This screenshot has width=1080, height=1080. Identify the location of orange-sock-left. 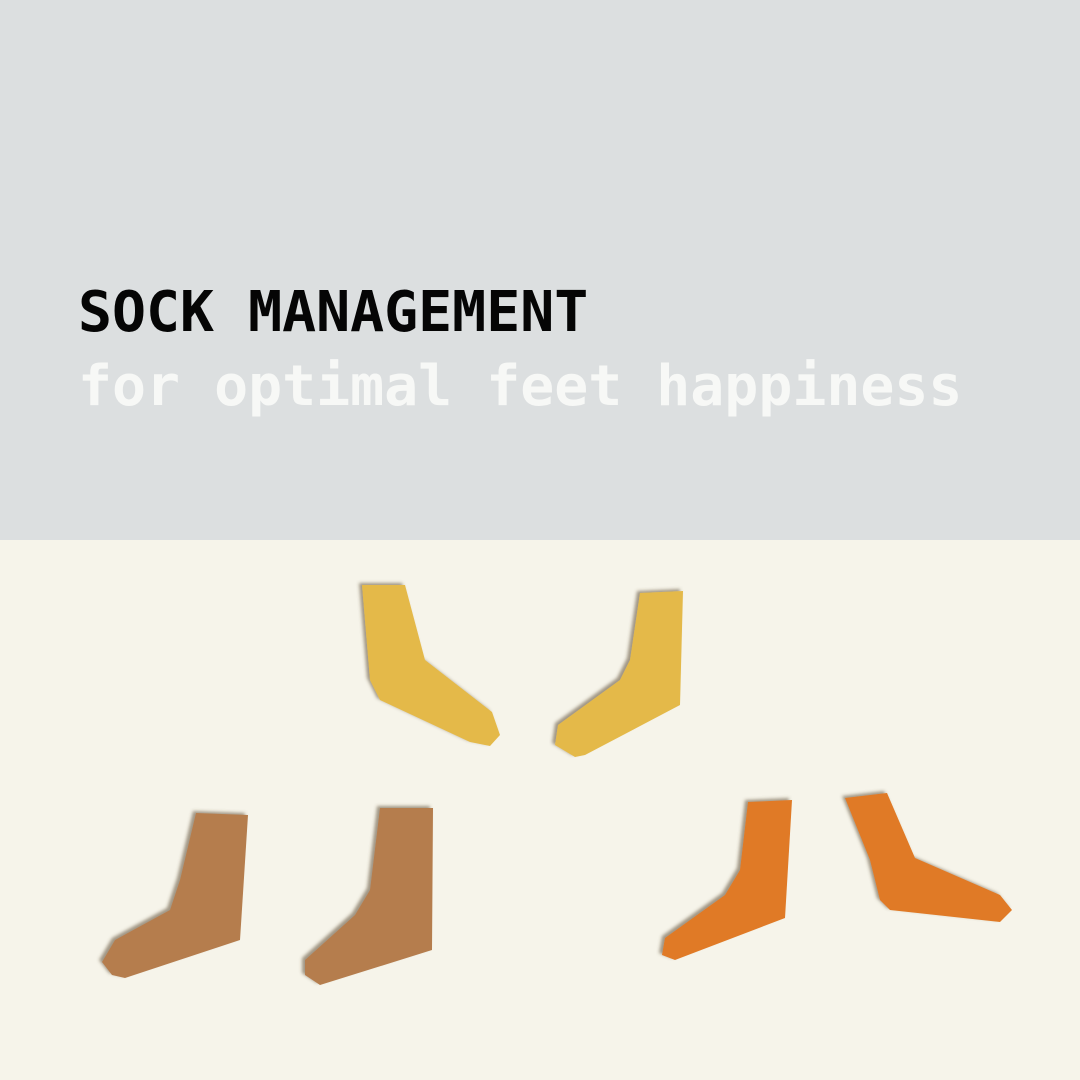
(727, 880).